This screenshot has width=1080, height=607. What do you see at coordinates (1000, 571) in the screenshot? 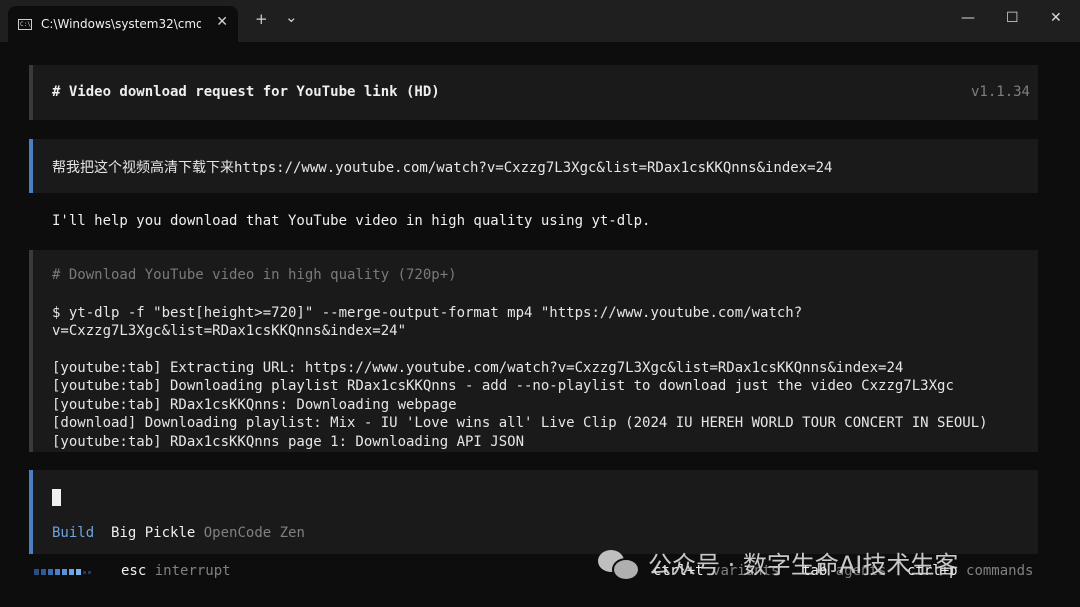
I see `hint-label: commands` at bounding box center [1000, 571].